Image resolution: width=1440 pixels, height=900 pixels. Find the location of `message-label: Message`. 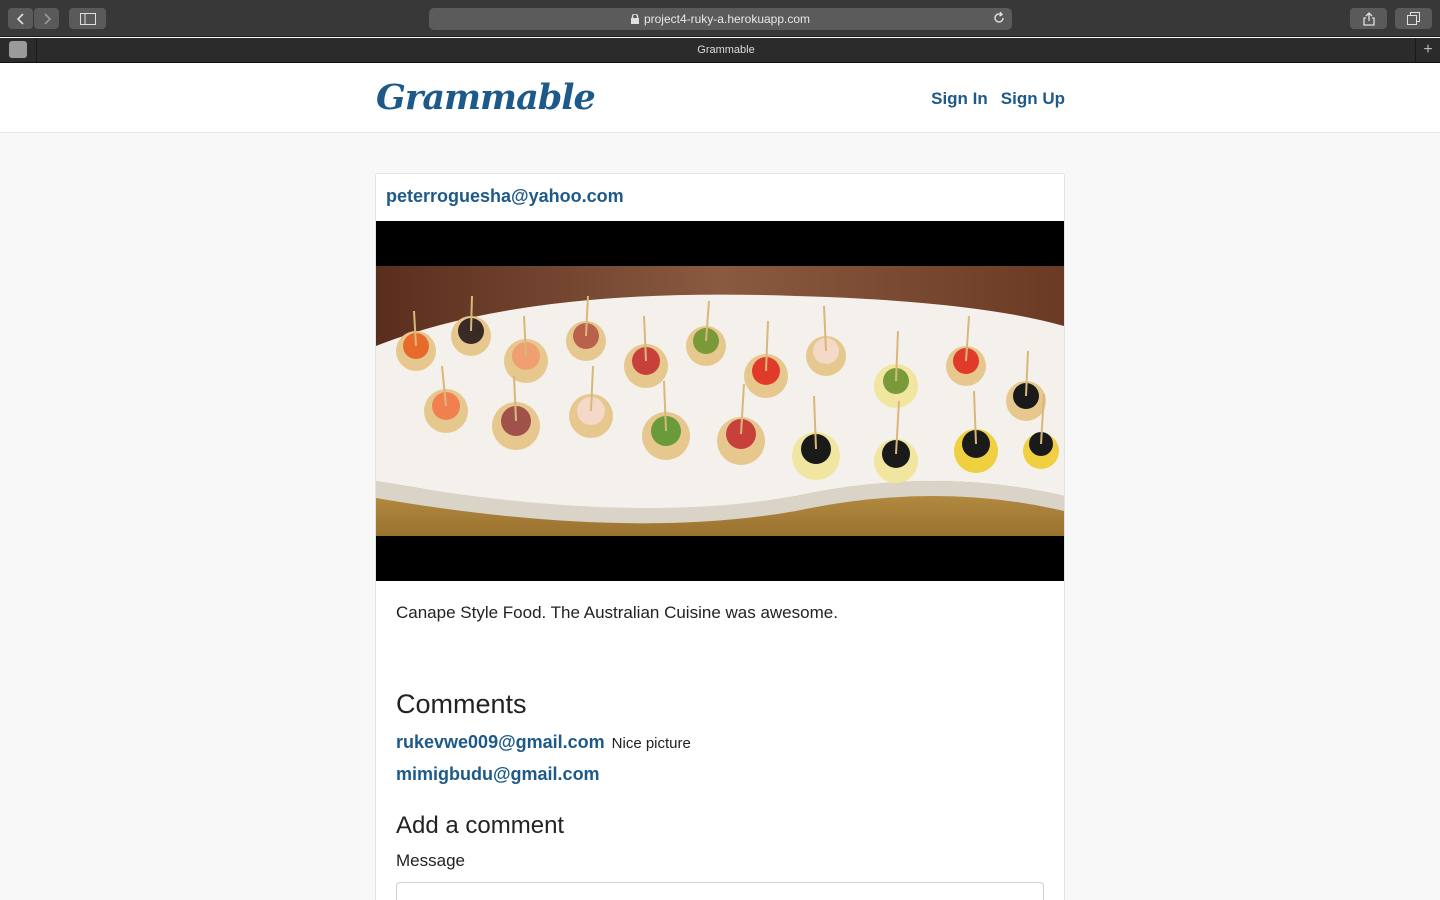

message-label: Message is located at coordinates (430, 860).